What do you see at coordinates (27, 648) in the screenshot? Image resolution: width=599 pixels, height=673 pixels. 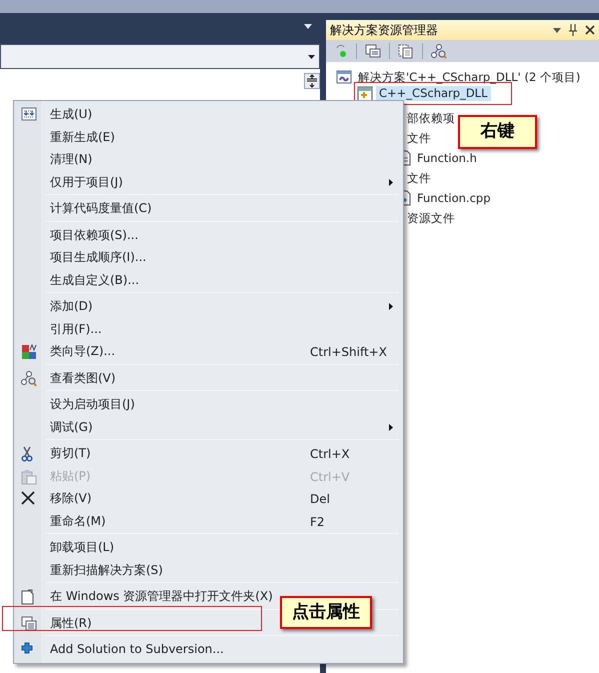 I see `plus-icon` at bounding box center [27, 648].